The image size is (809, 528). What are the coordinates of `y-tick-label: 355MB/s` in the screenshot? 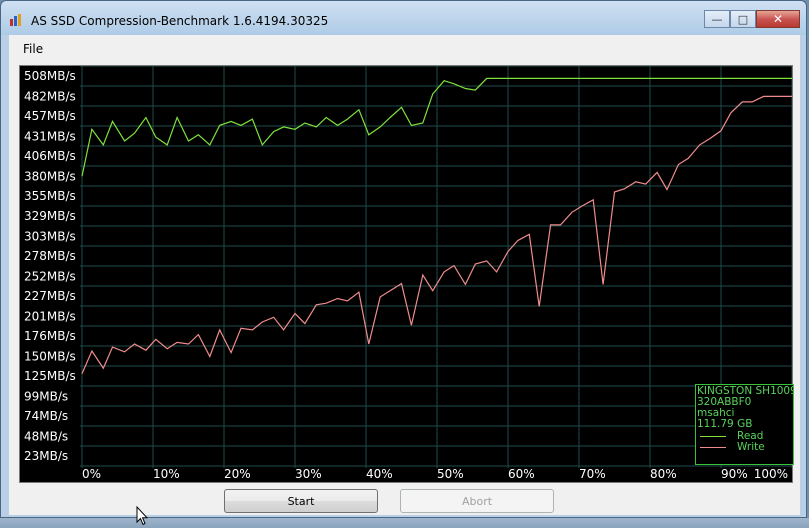 It's located at (50, 196).